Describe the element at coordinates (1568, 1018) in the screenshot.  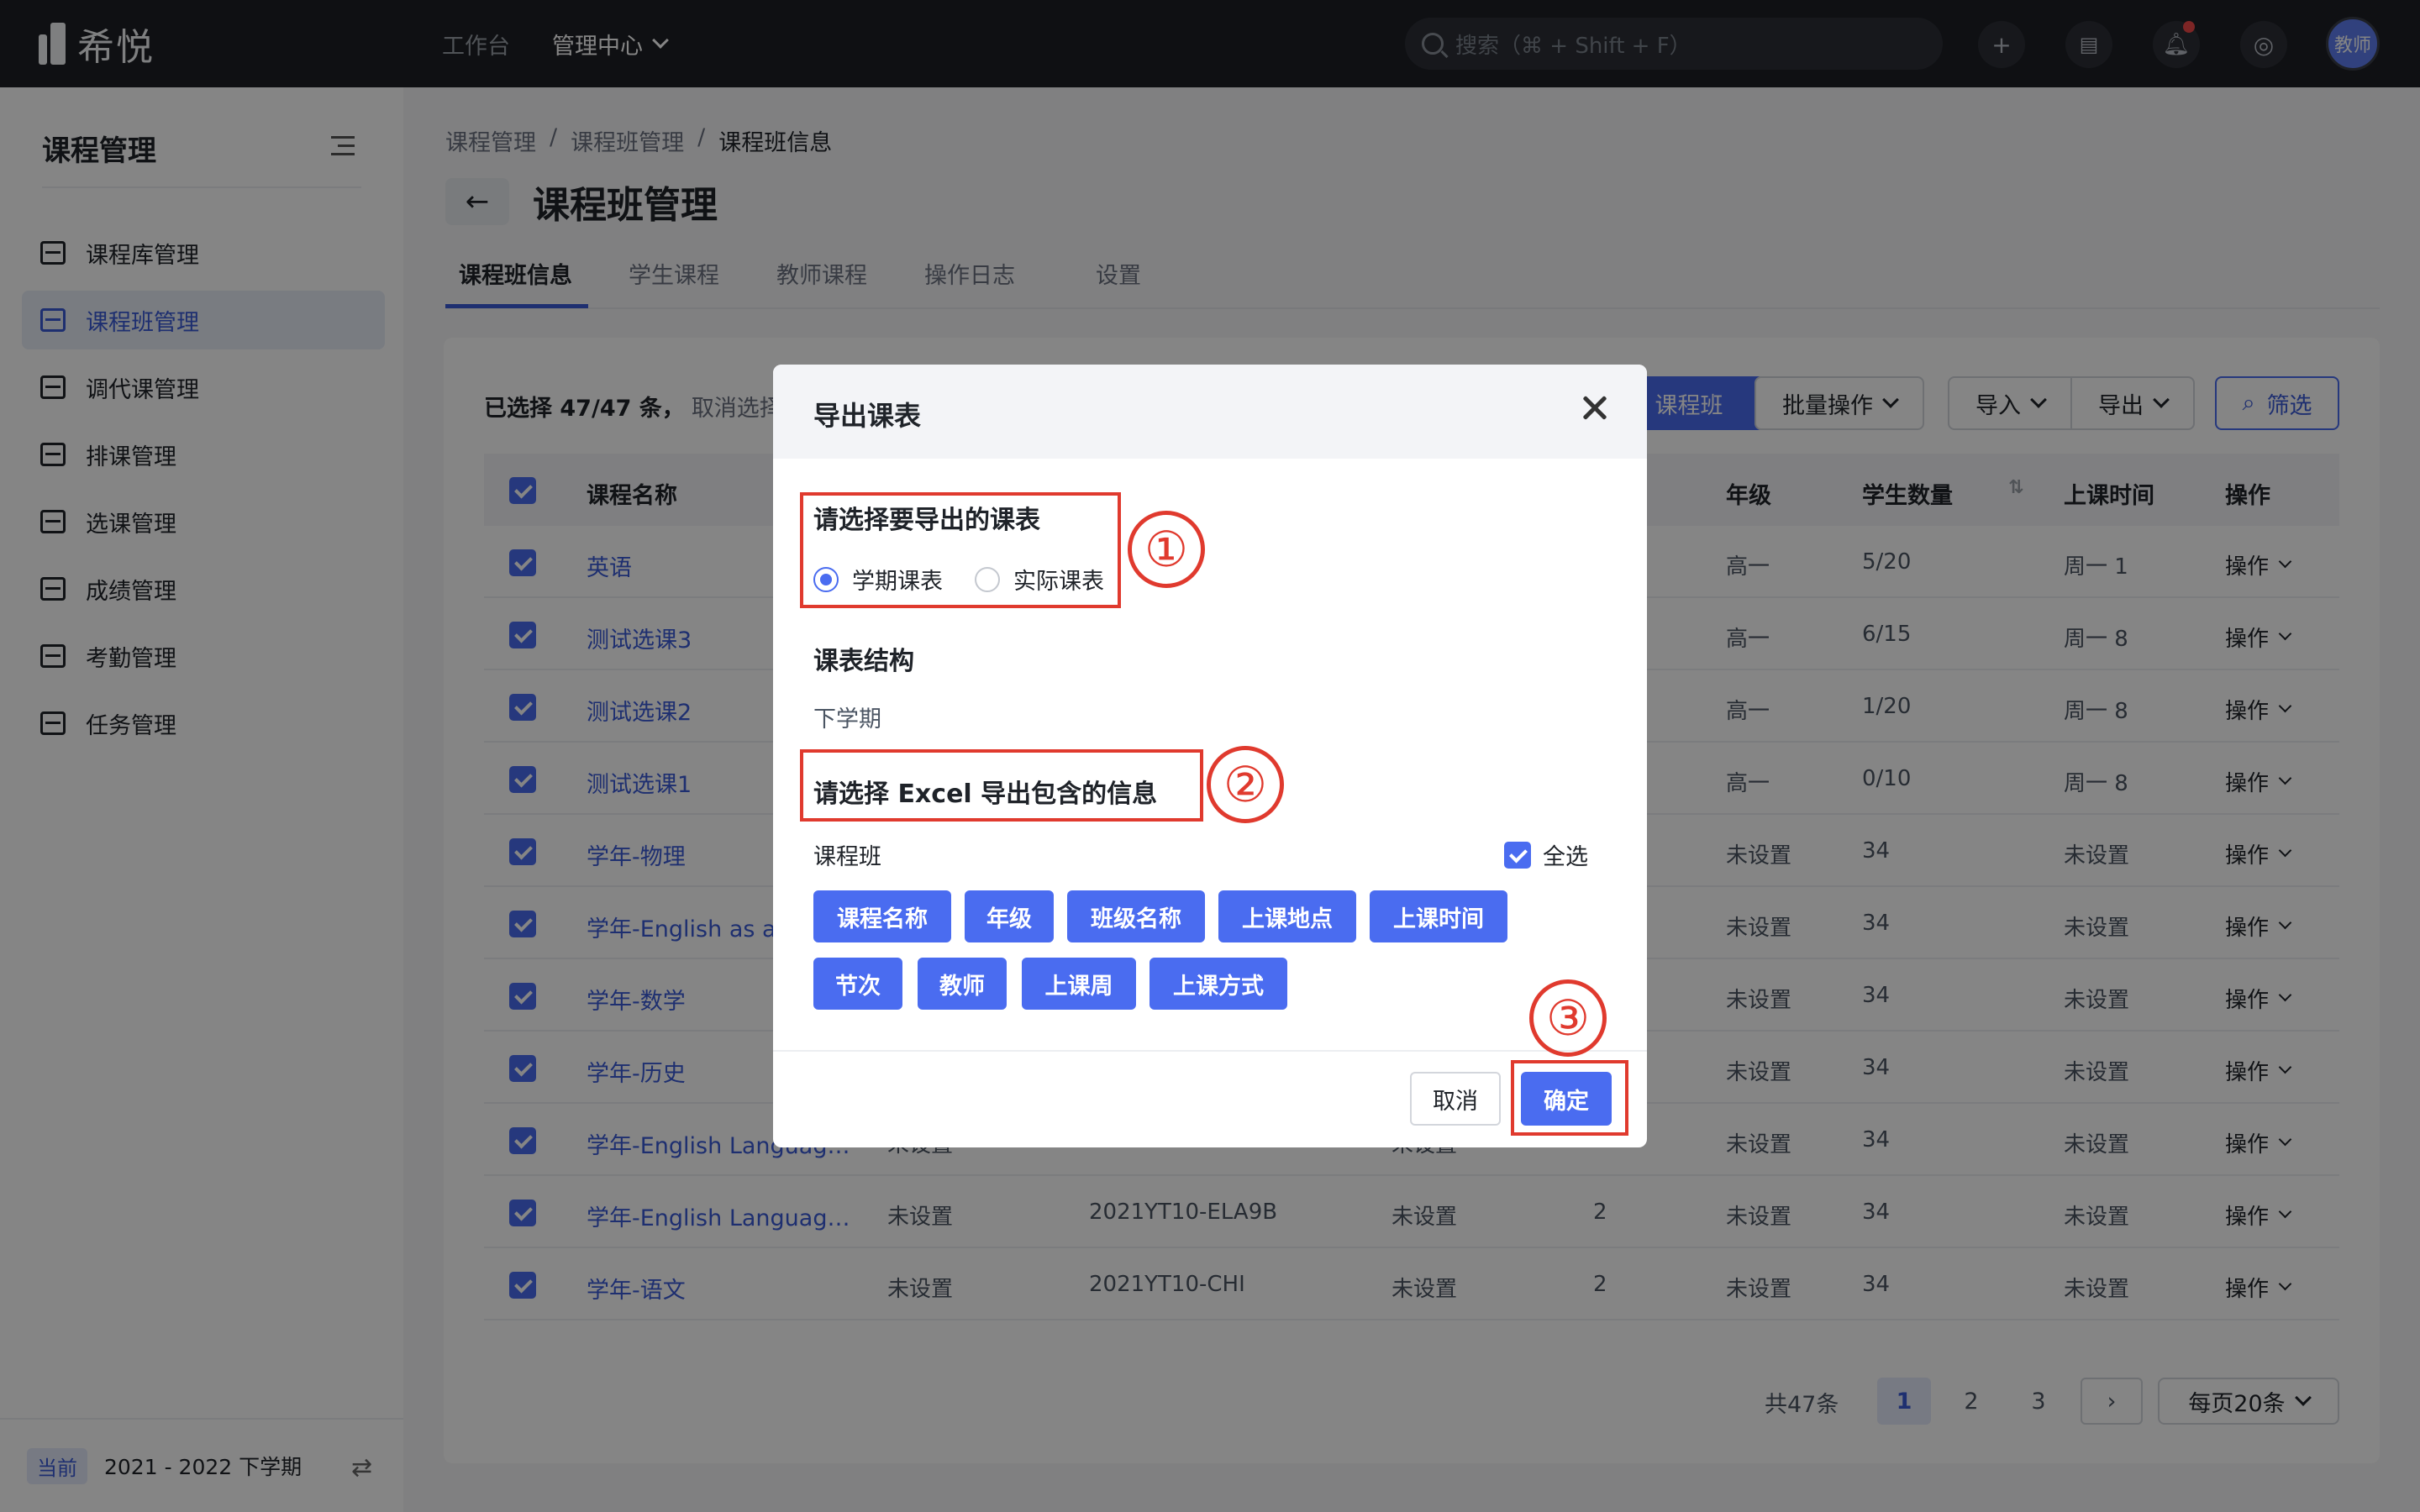
I see `annotation-number-3: ③` at that location.